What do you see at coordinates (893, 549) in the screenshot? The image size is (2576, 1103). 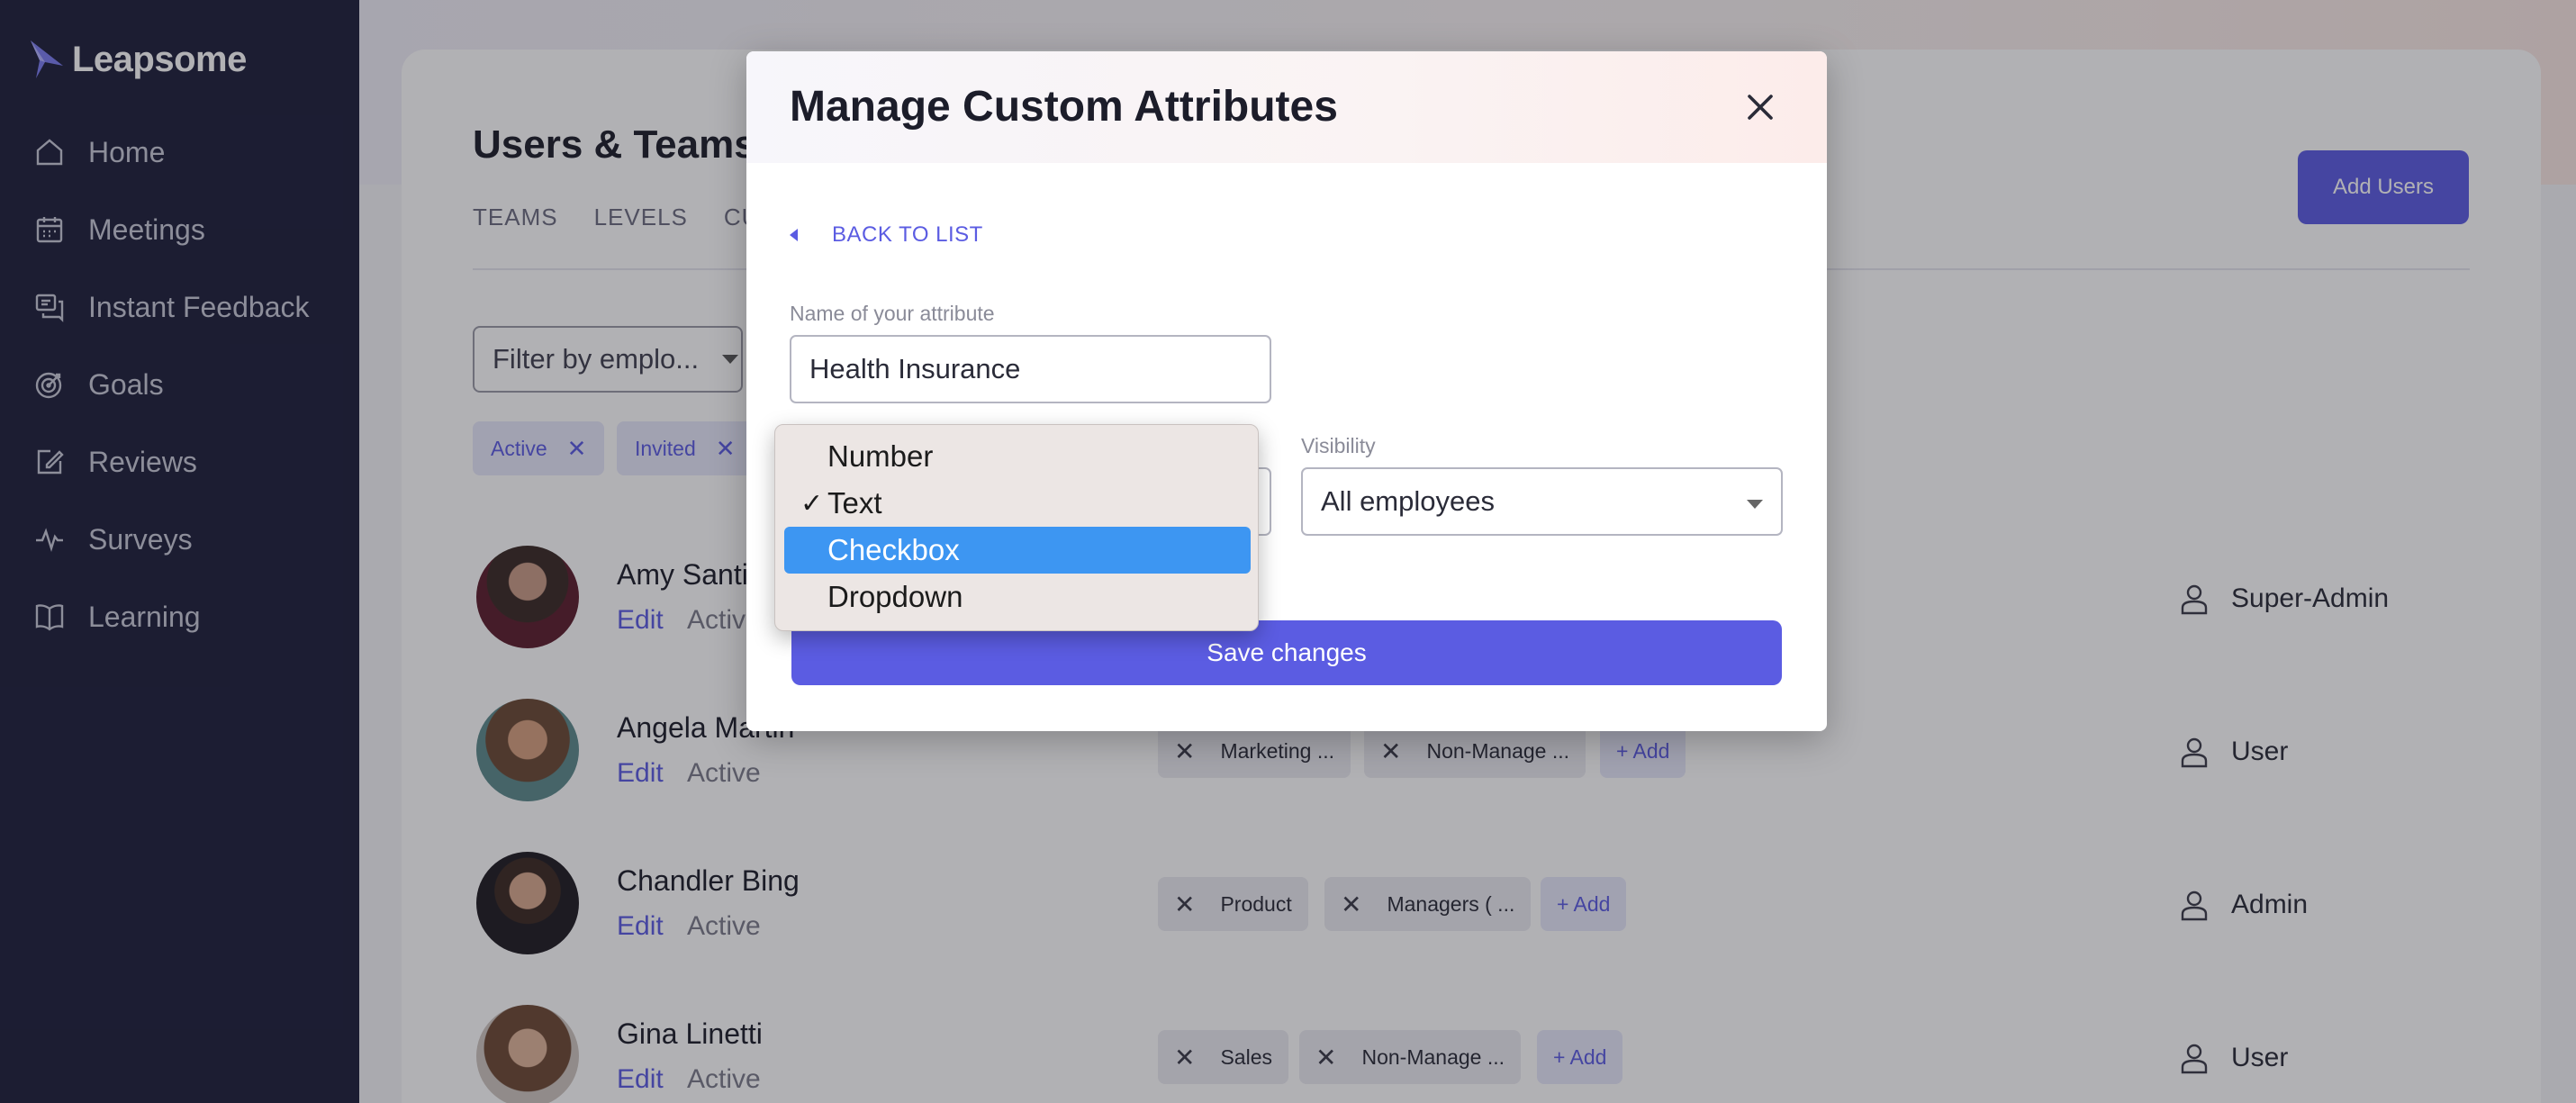 I see `menu-item-label: Checkbox` at bounding box center [893, 549].